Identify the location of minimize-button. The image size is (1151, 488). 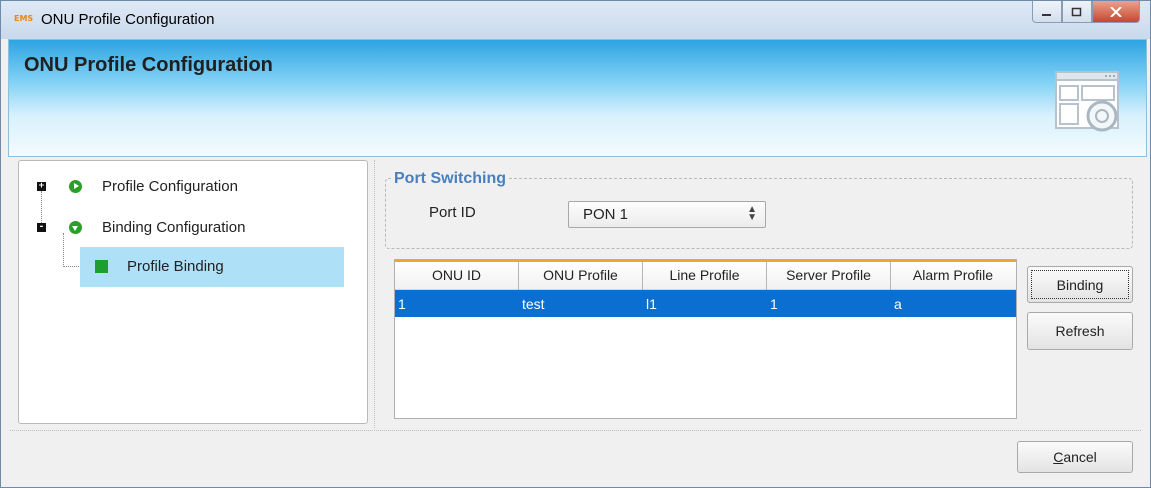
(1047, 12).